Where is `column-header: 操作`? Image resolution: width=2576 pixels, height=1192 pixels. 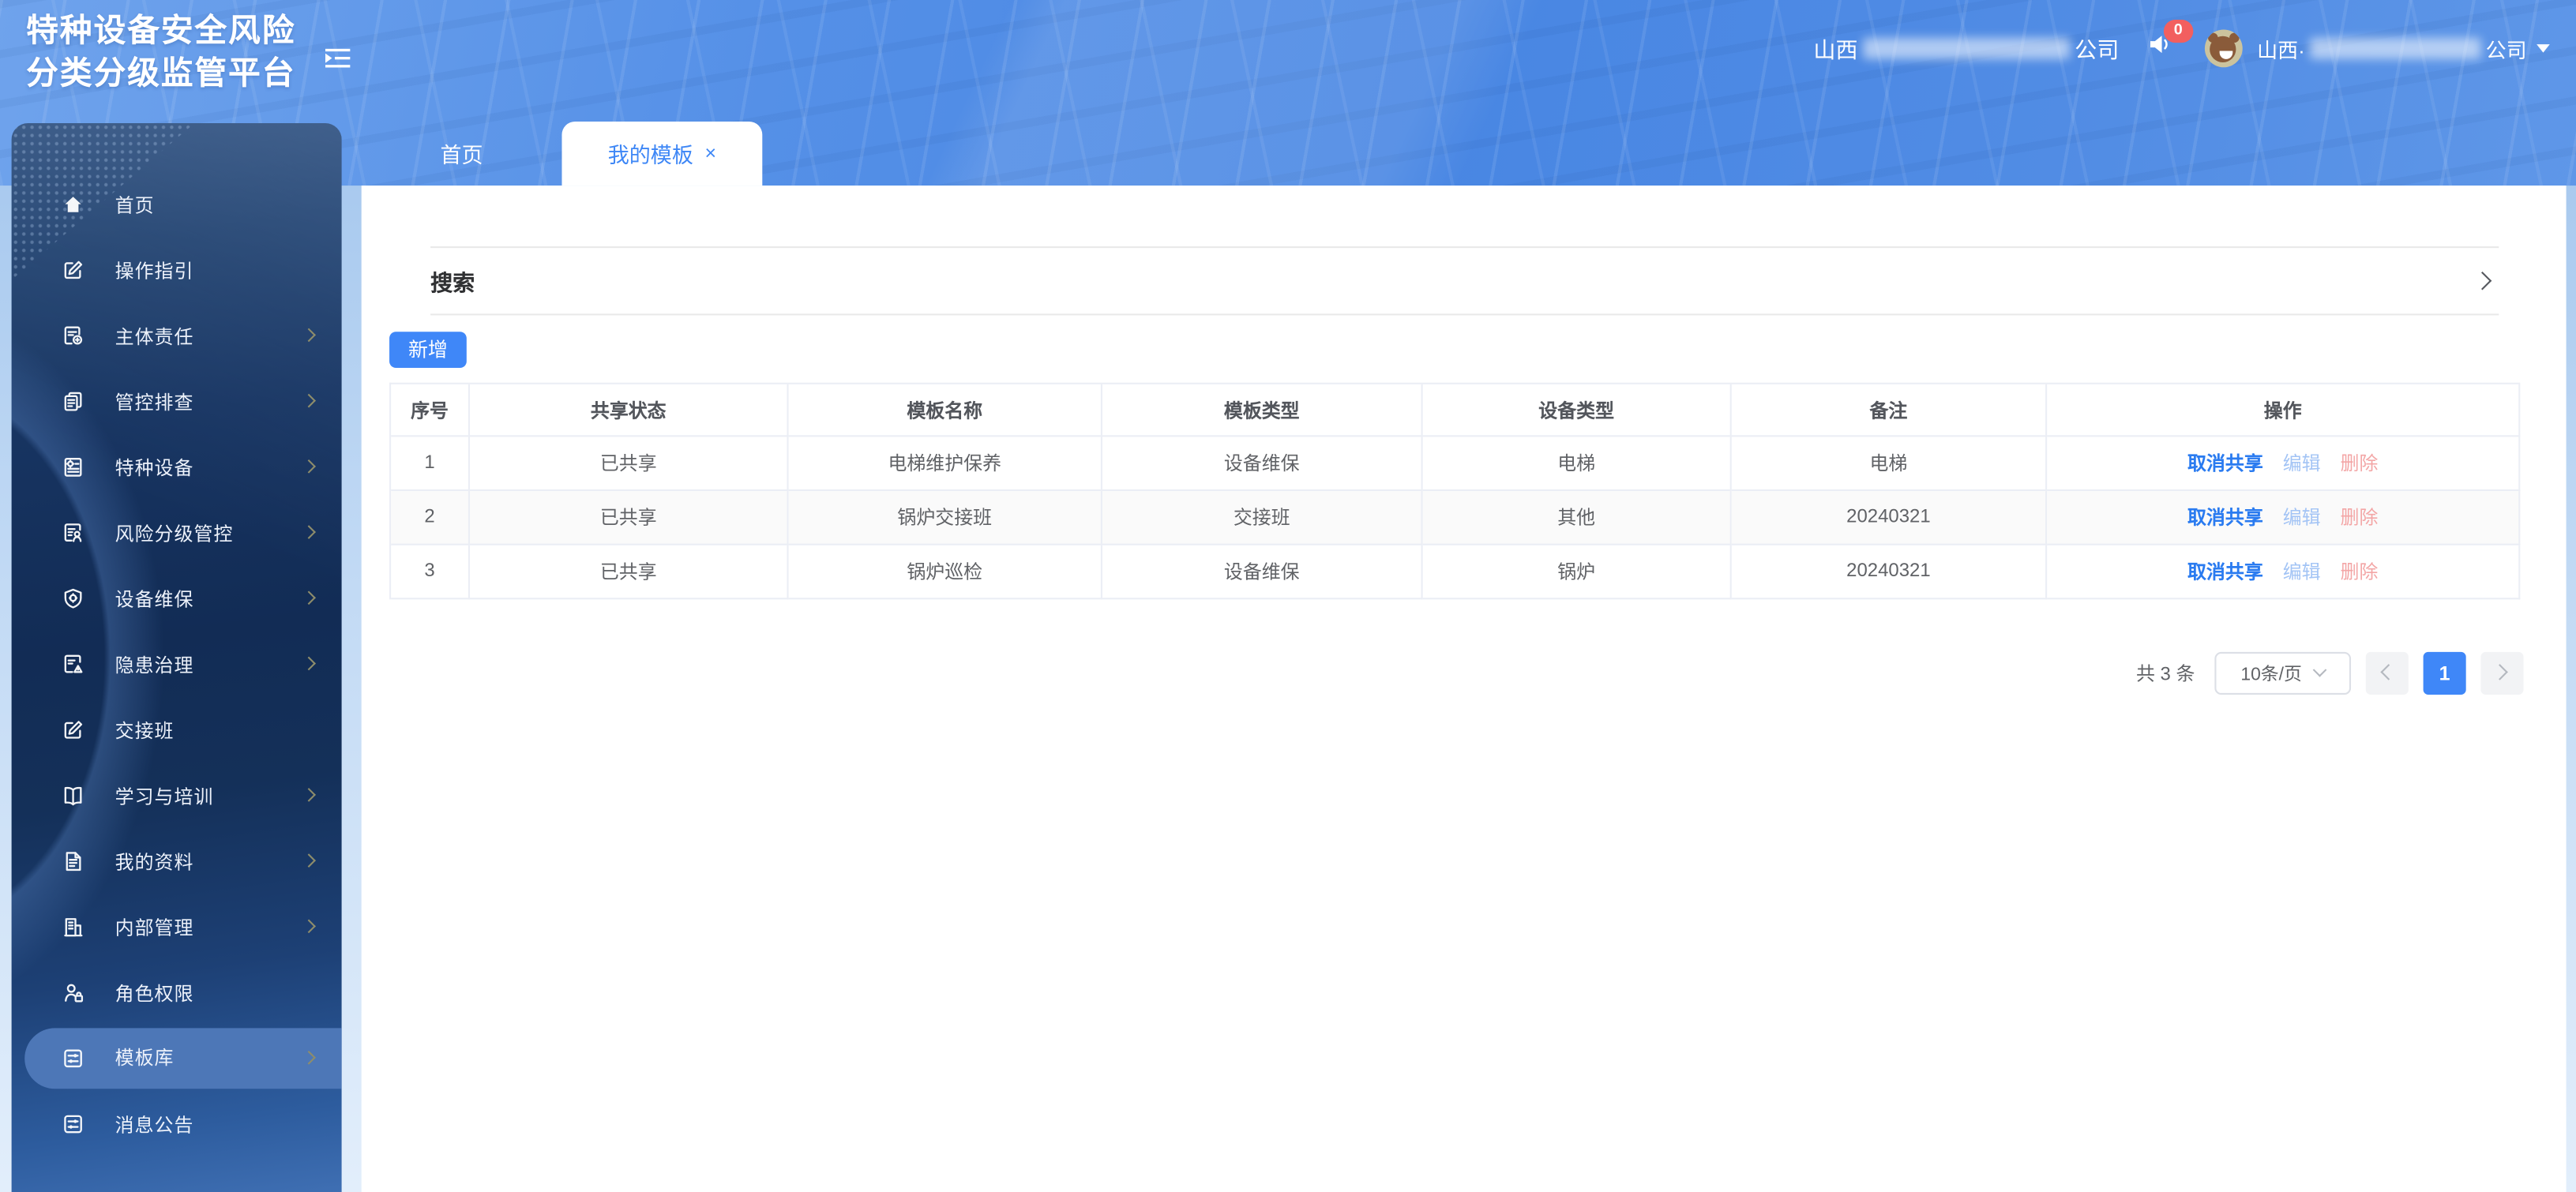
column-header: 操作 is located at coordinates (2284, 410).